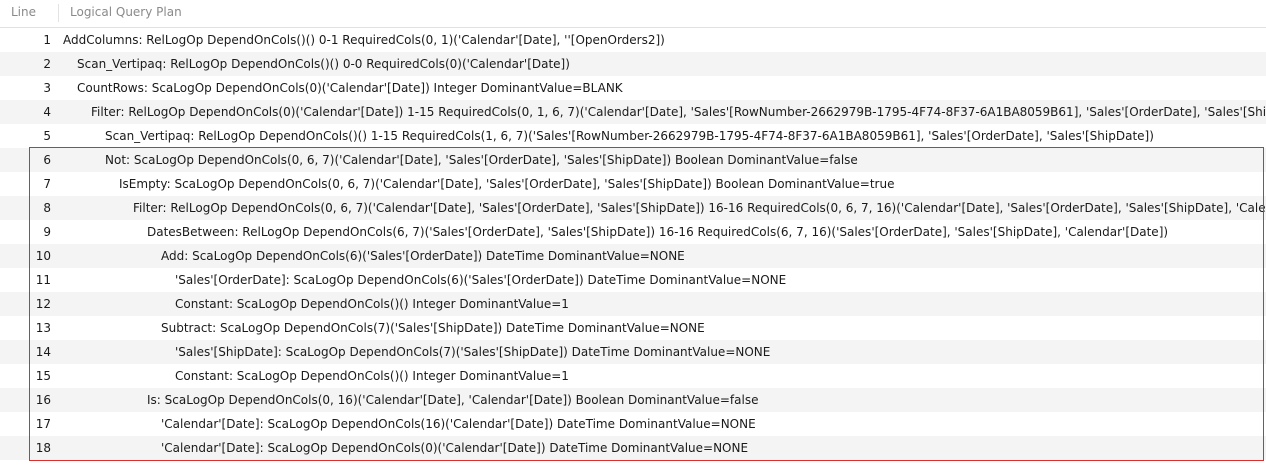 This screenshot has height=465, width=1266. What do you see at coordinates (47, 112) in the screenshot?
I see `line-number: 4` at bounding box center [47, 112].